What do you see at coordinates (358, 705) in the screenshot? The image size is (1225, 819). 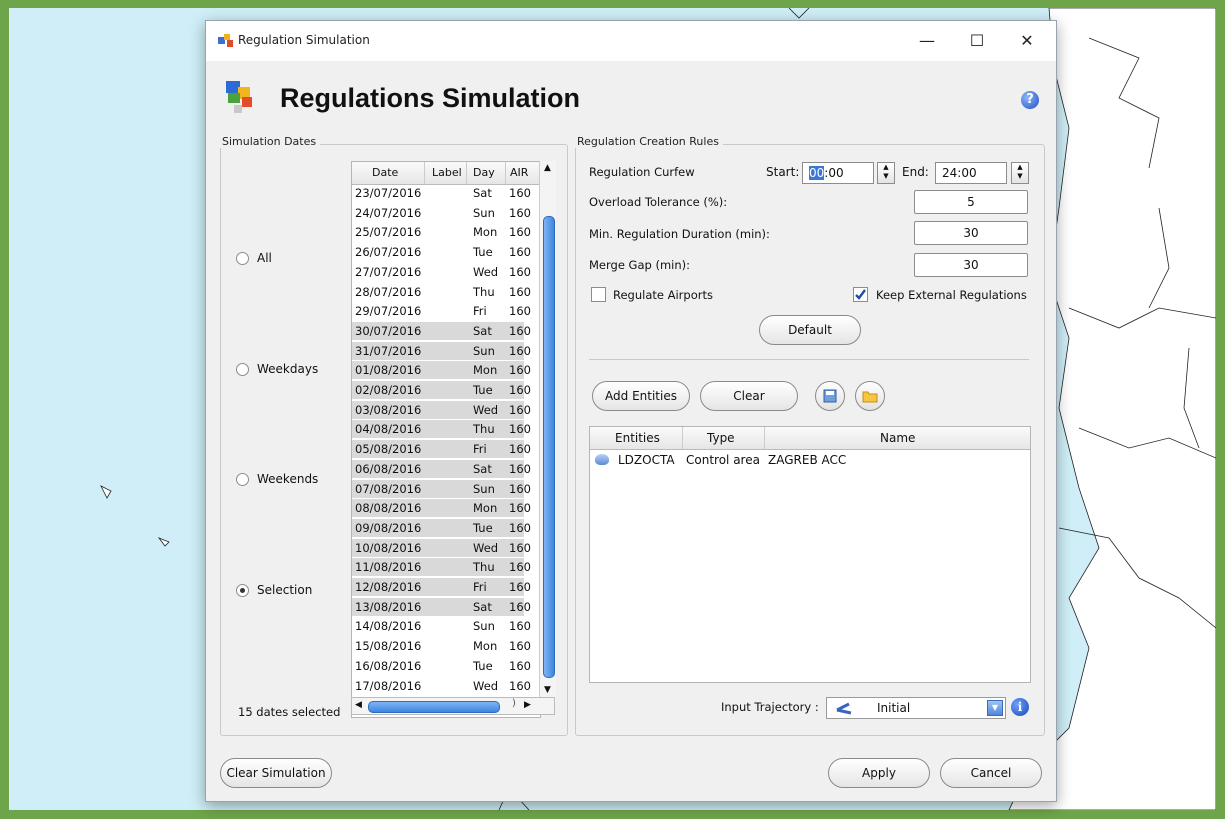 I see `scroll-left-icon: ◀` at bounding box center [358, 705].